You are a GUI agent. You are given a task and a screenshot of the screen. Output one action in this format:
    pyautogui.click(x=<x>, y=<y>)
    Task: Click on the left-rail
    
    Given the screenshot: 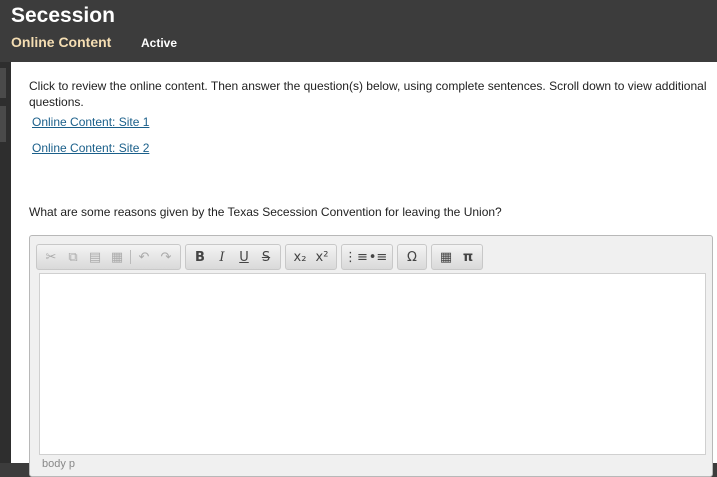 What is the action you would take?
    pyautogui.click(x=5, y=262)
    